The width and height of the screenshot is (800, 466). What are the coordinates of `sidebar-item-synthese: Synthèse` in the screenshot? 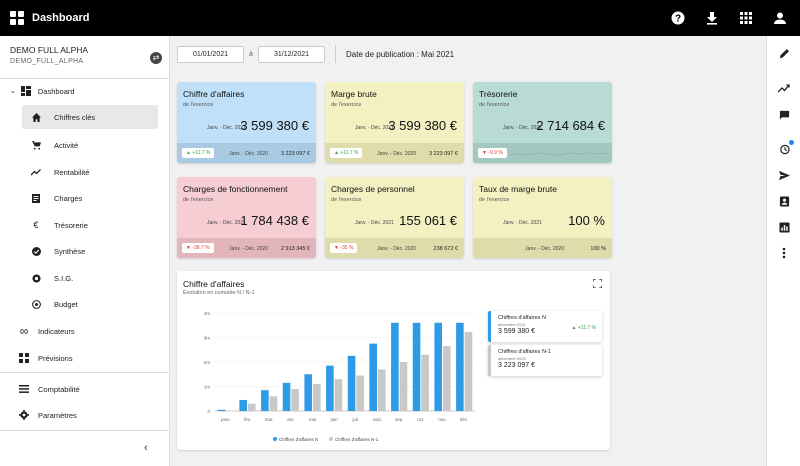 It's located at (84, 251).